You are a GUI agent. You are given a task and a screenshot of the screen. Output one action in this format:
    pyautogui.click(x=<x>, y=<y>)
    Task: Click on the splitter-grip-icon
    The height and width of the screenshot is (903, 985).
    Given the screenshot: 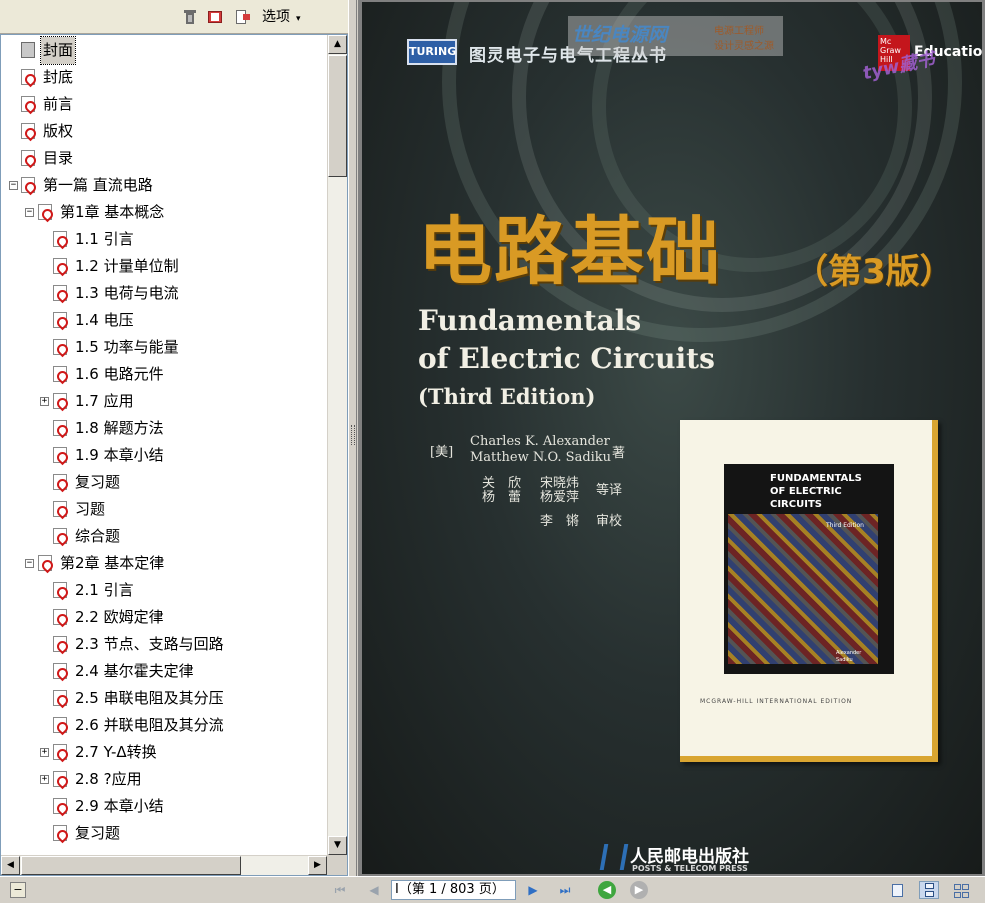 What is the action you would take?
    pyautogui.click(x=353, y=435)
    